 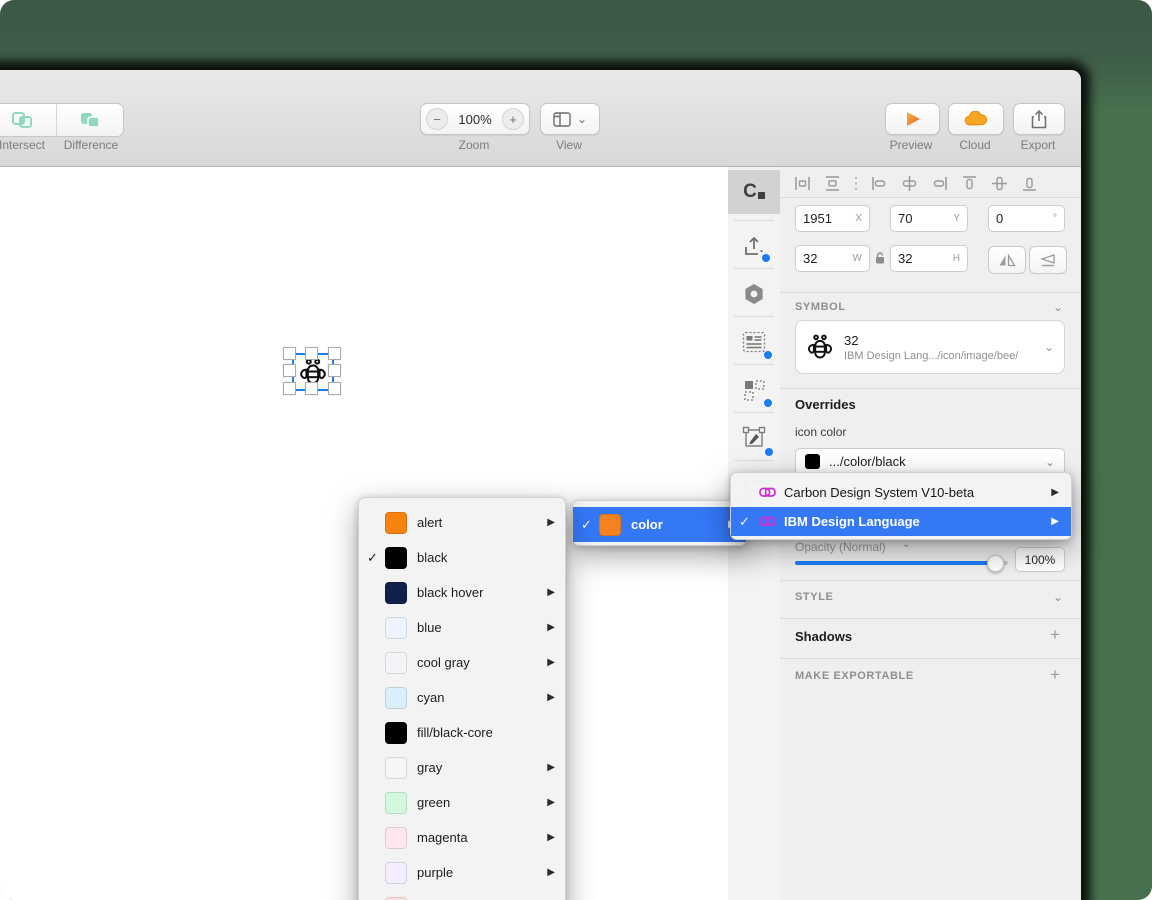 What do you see at coordinates (832, 183) in the screenshot?
I see `distribute-vertical-icon` at bounding box center [832, 183].